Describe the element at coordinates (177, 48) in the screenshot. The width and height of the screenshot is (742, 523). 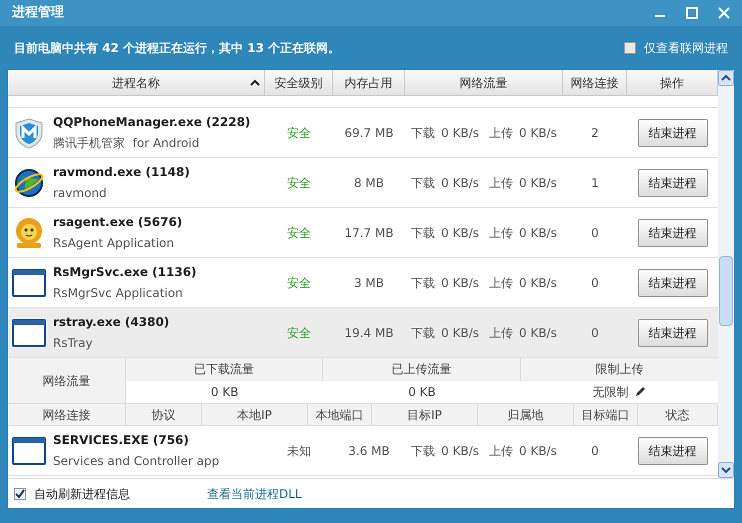
I see `summary-text: 目前电脑中共有 42 个进程正在运行，其中 13 个正在联网。` at that location.